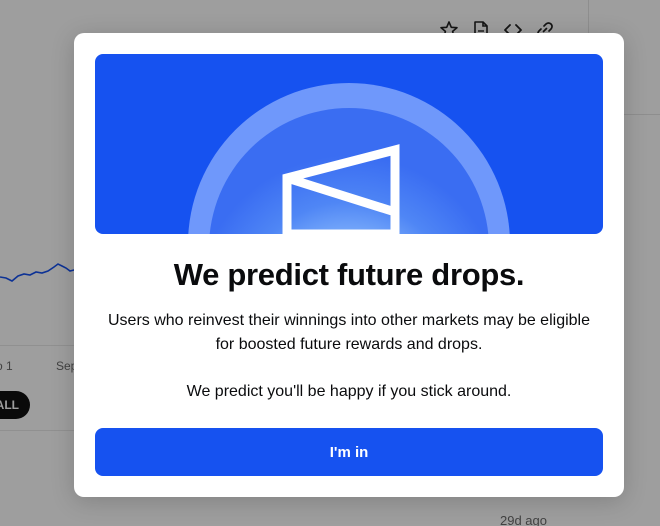  What do you see at coordinates (349, 158) in the screenshot?
I see `logo-coin-illustration` at bounding box center [349, 158].